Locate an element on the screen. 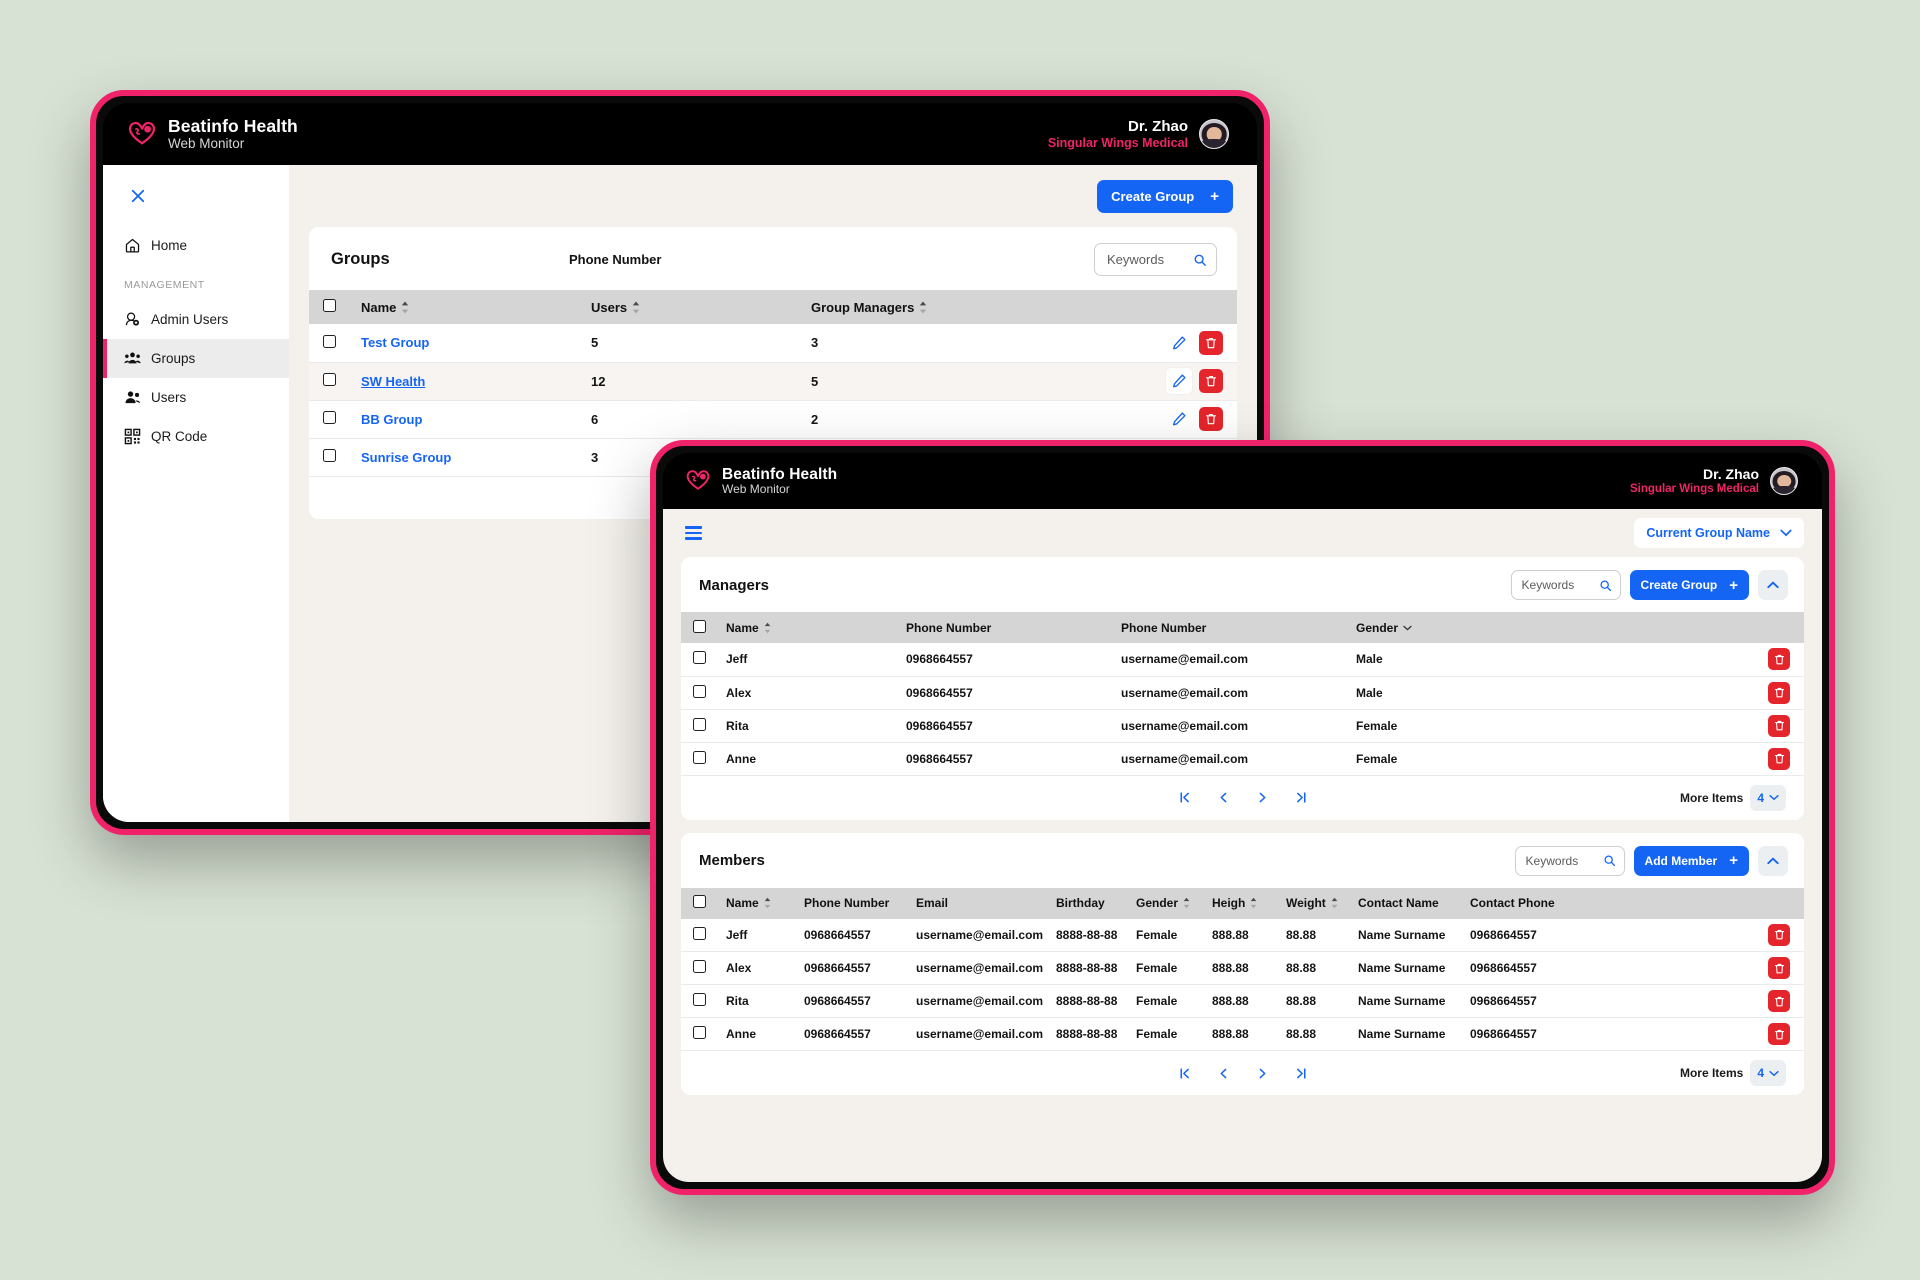  sidebar-close-button is located at coordinates (196, 200).